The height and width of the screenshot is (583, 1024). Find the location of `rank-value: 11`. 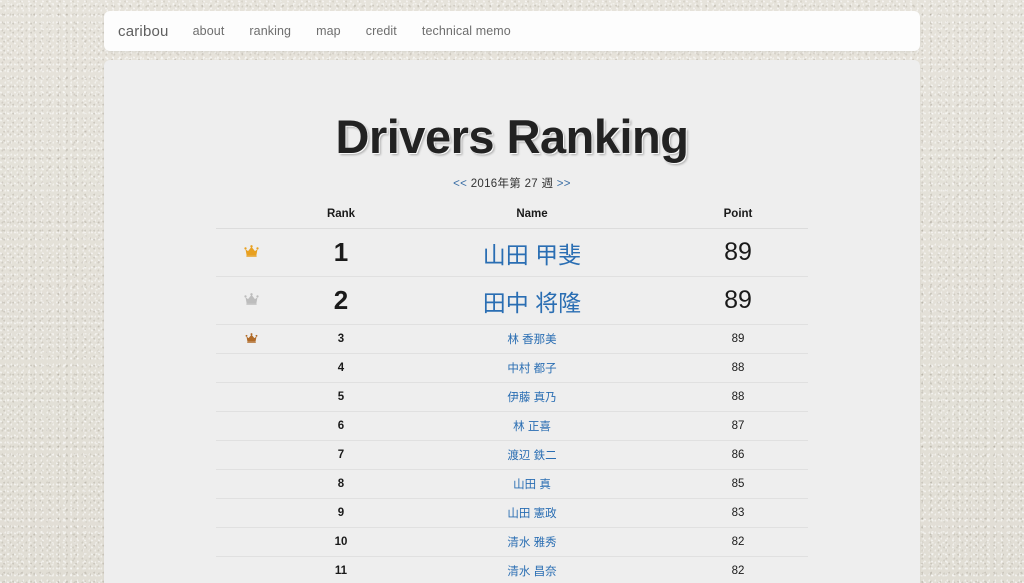

rank-value: 11 is located at coordinates (341, 569).